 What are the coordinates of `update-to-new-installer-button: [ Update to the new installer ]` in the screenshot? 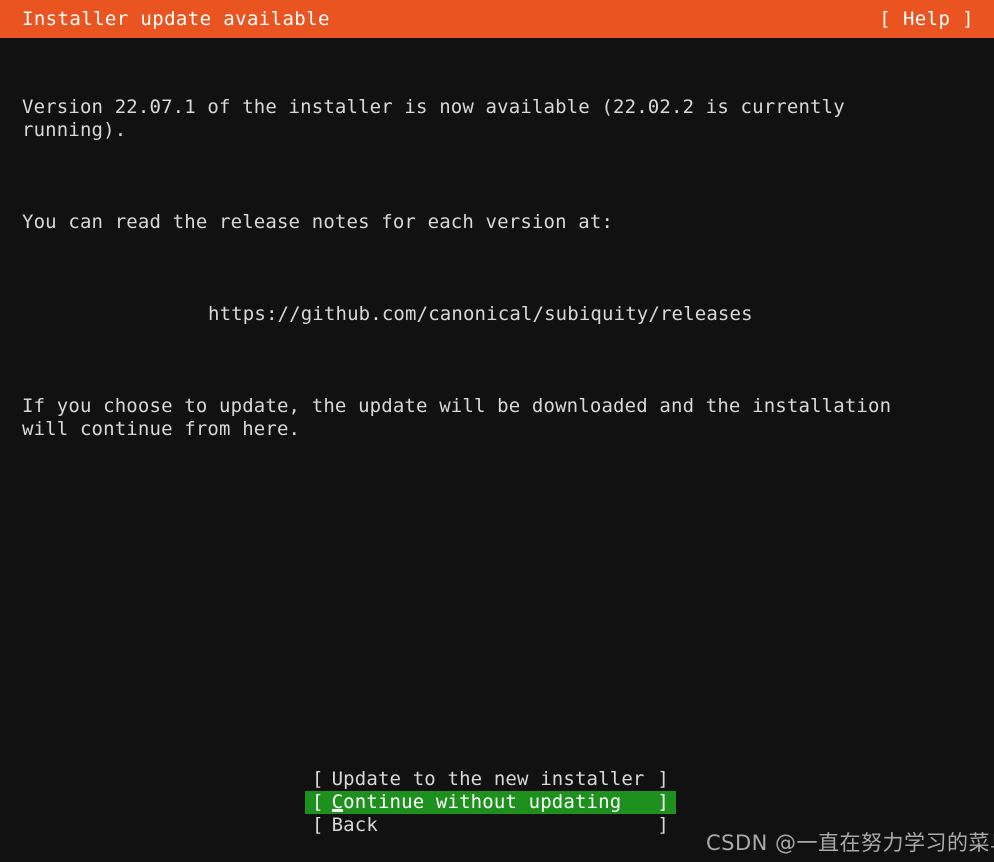 It's located at (490, 779).